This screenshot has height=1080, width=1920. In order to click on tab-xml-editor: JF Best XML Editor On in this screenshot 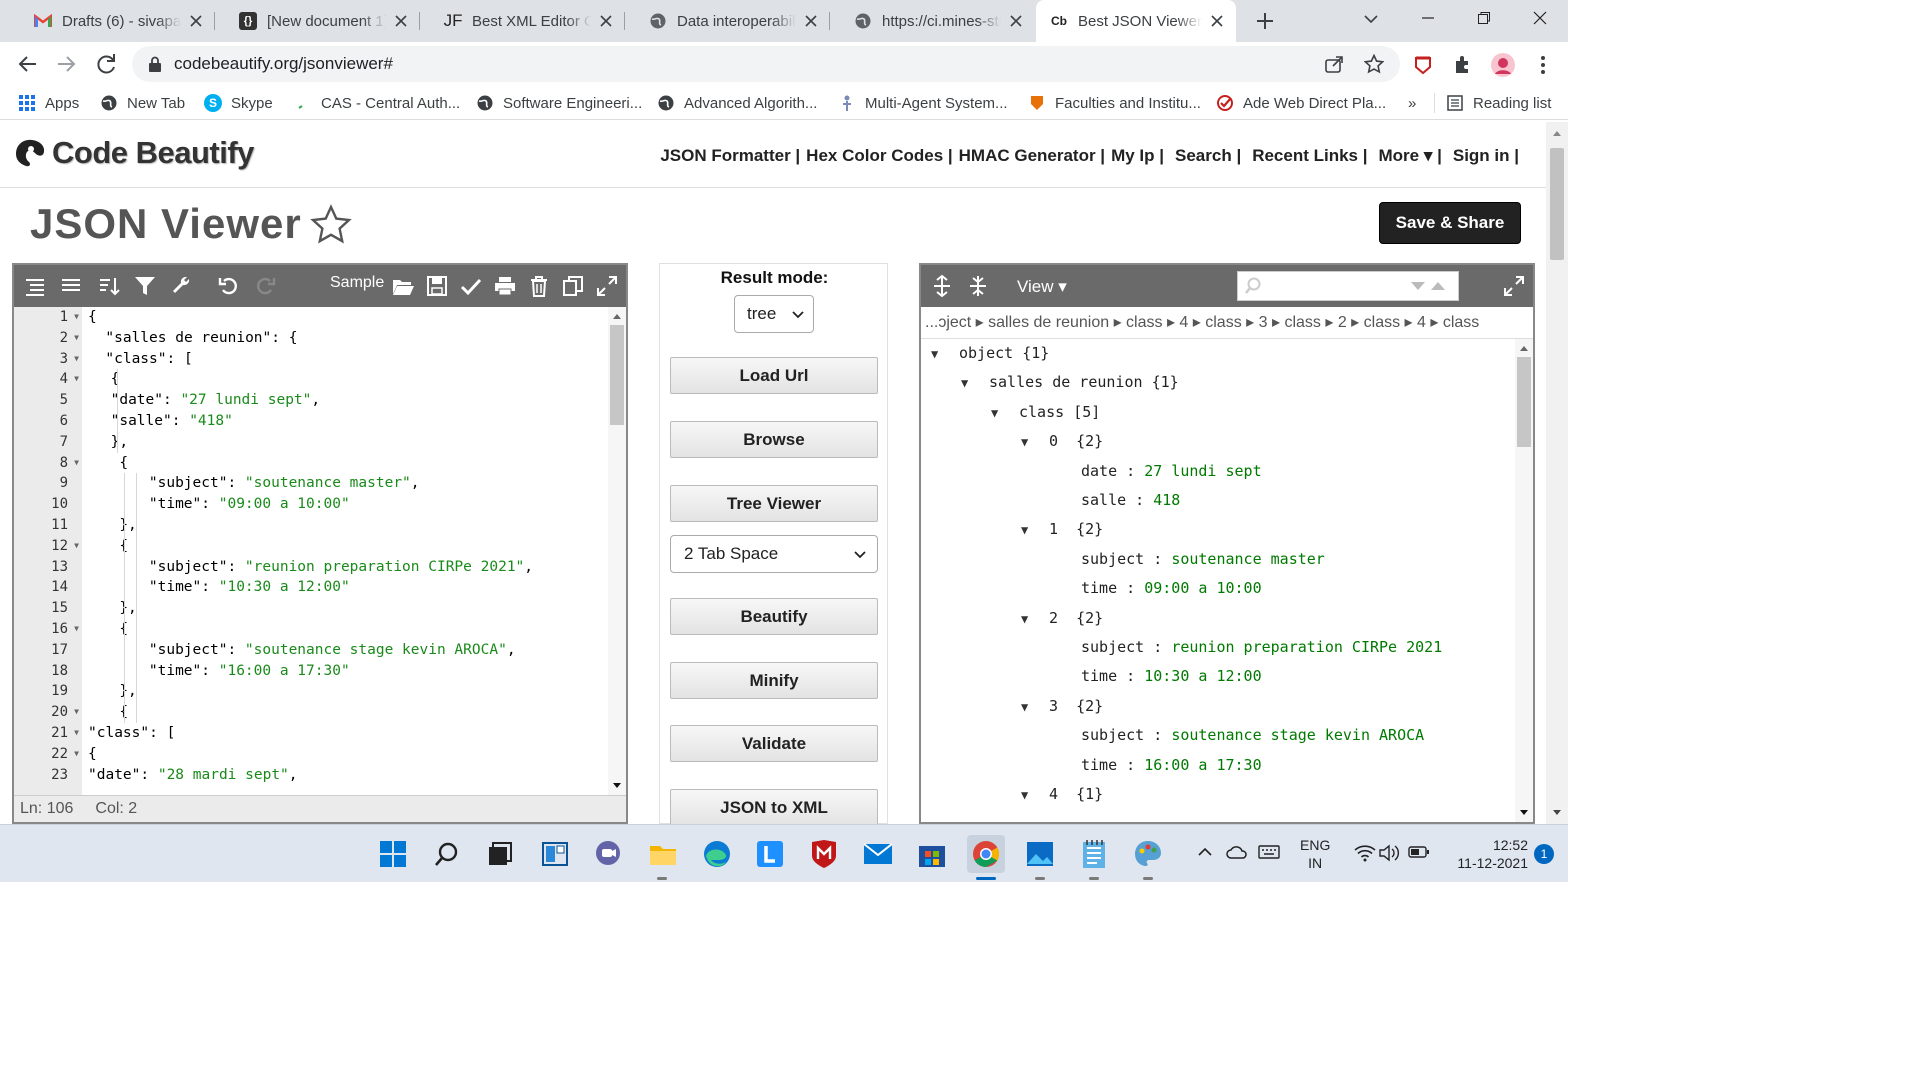, I will do `click(522, 21)`.